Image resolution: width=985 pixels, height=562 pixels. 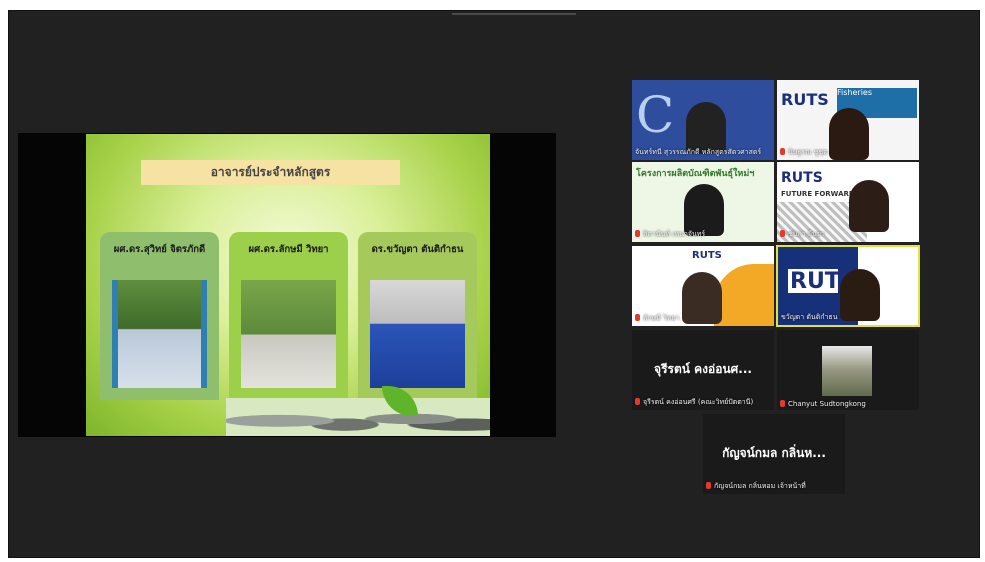 What do you see at coordinates (358, 417) in the screenshot?
I see `stones-decoration` at bounding box center [358, 417].